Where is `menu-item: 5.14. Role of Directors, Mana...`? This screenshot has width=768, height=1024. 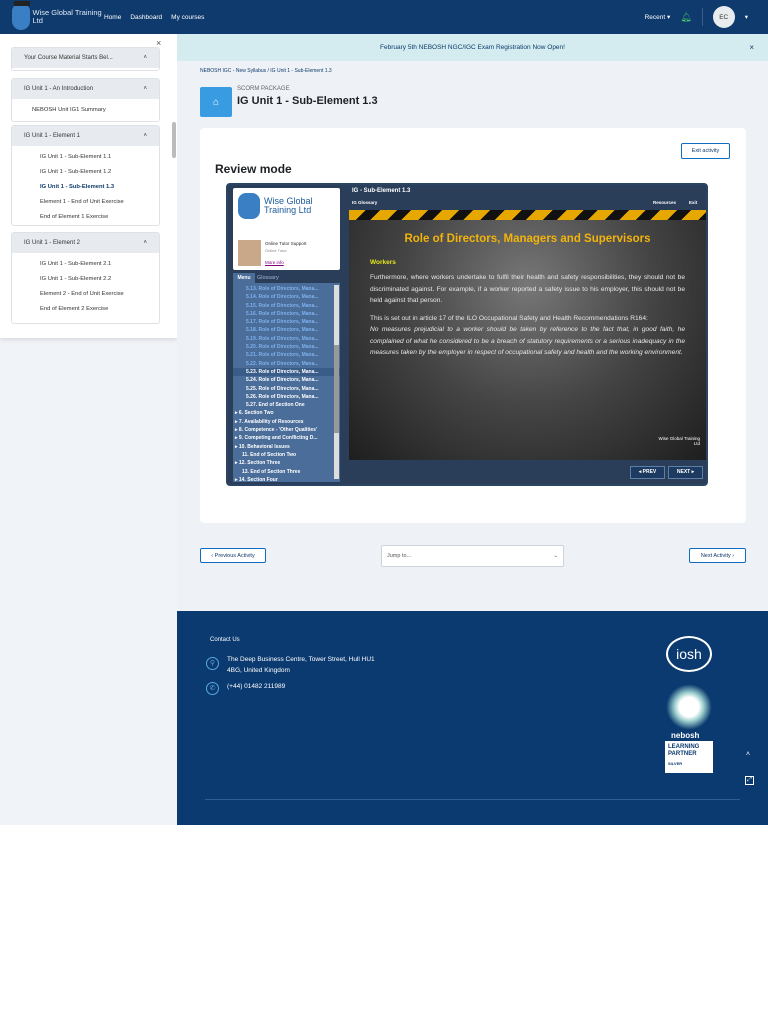
menu-item: 5.14. Role of Directors, Mana... is located at coordinates (286, 297).